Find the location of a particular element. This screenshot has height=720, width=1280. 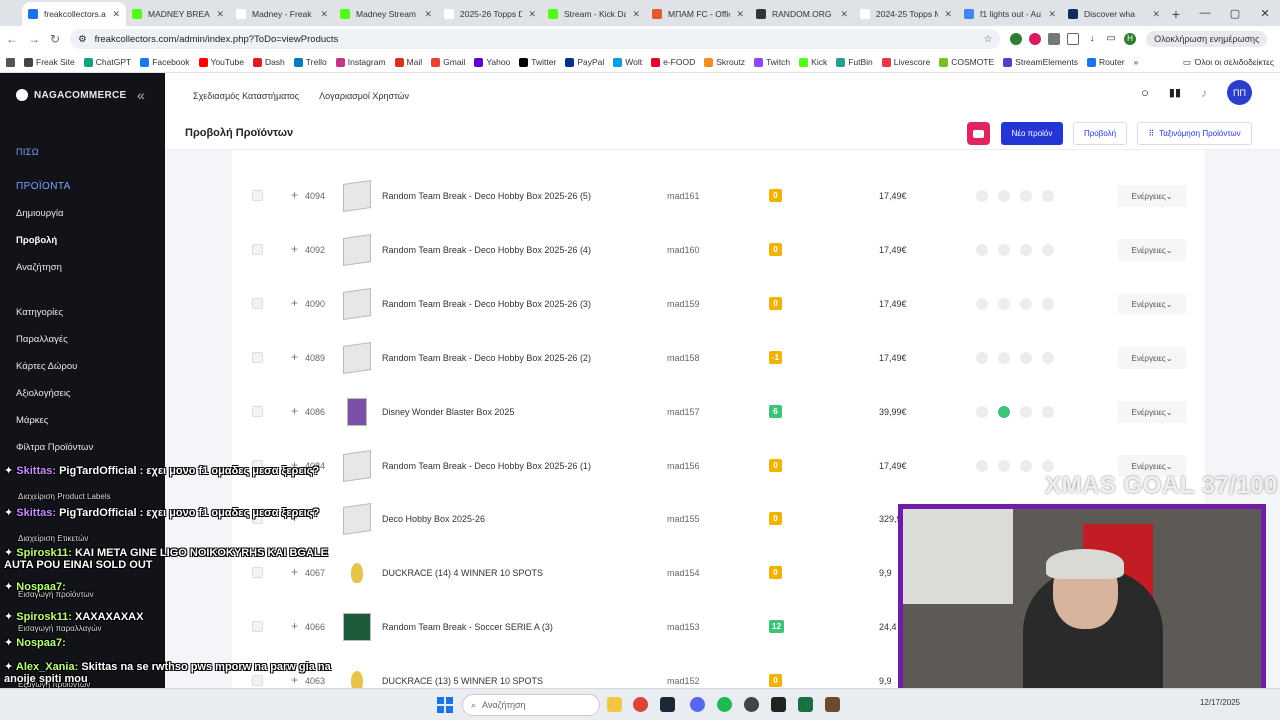

split-icon: ▭ is located at coordinates (1111, 39).